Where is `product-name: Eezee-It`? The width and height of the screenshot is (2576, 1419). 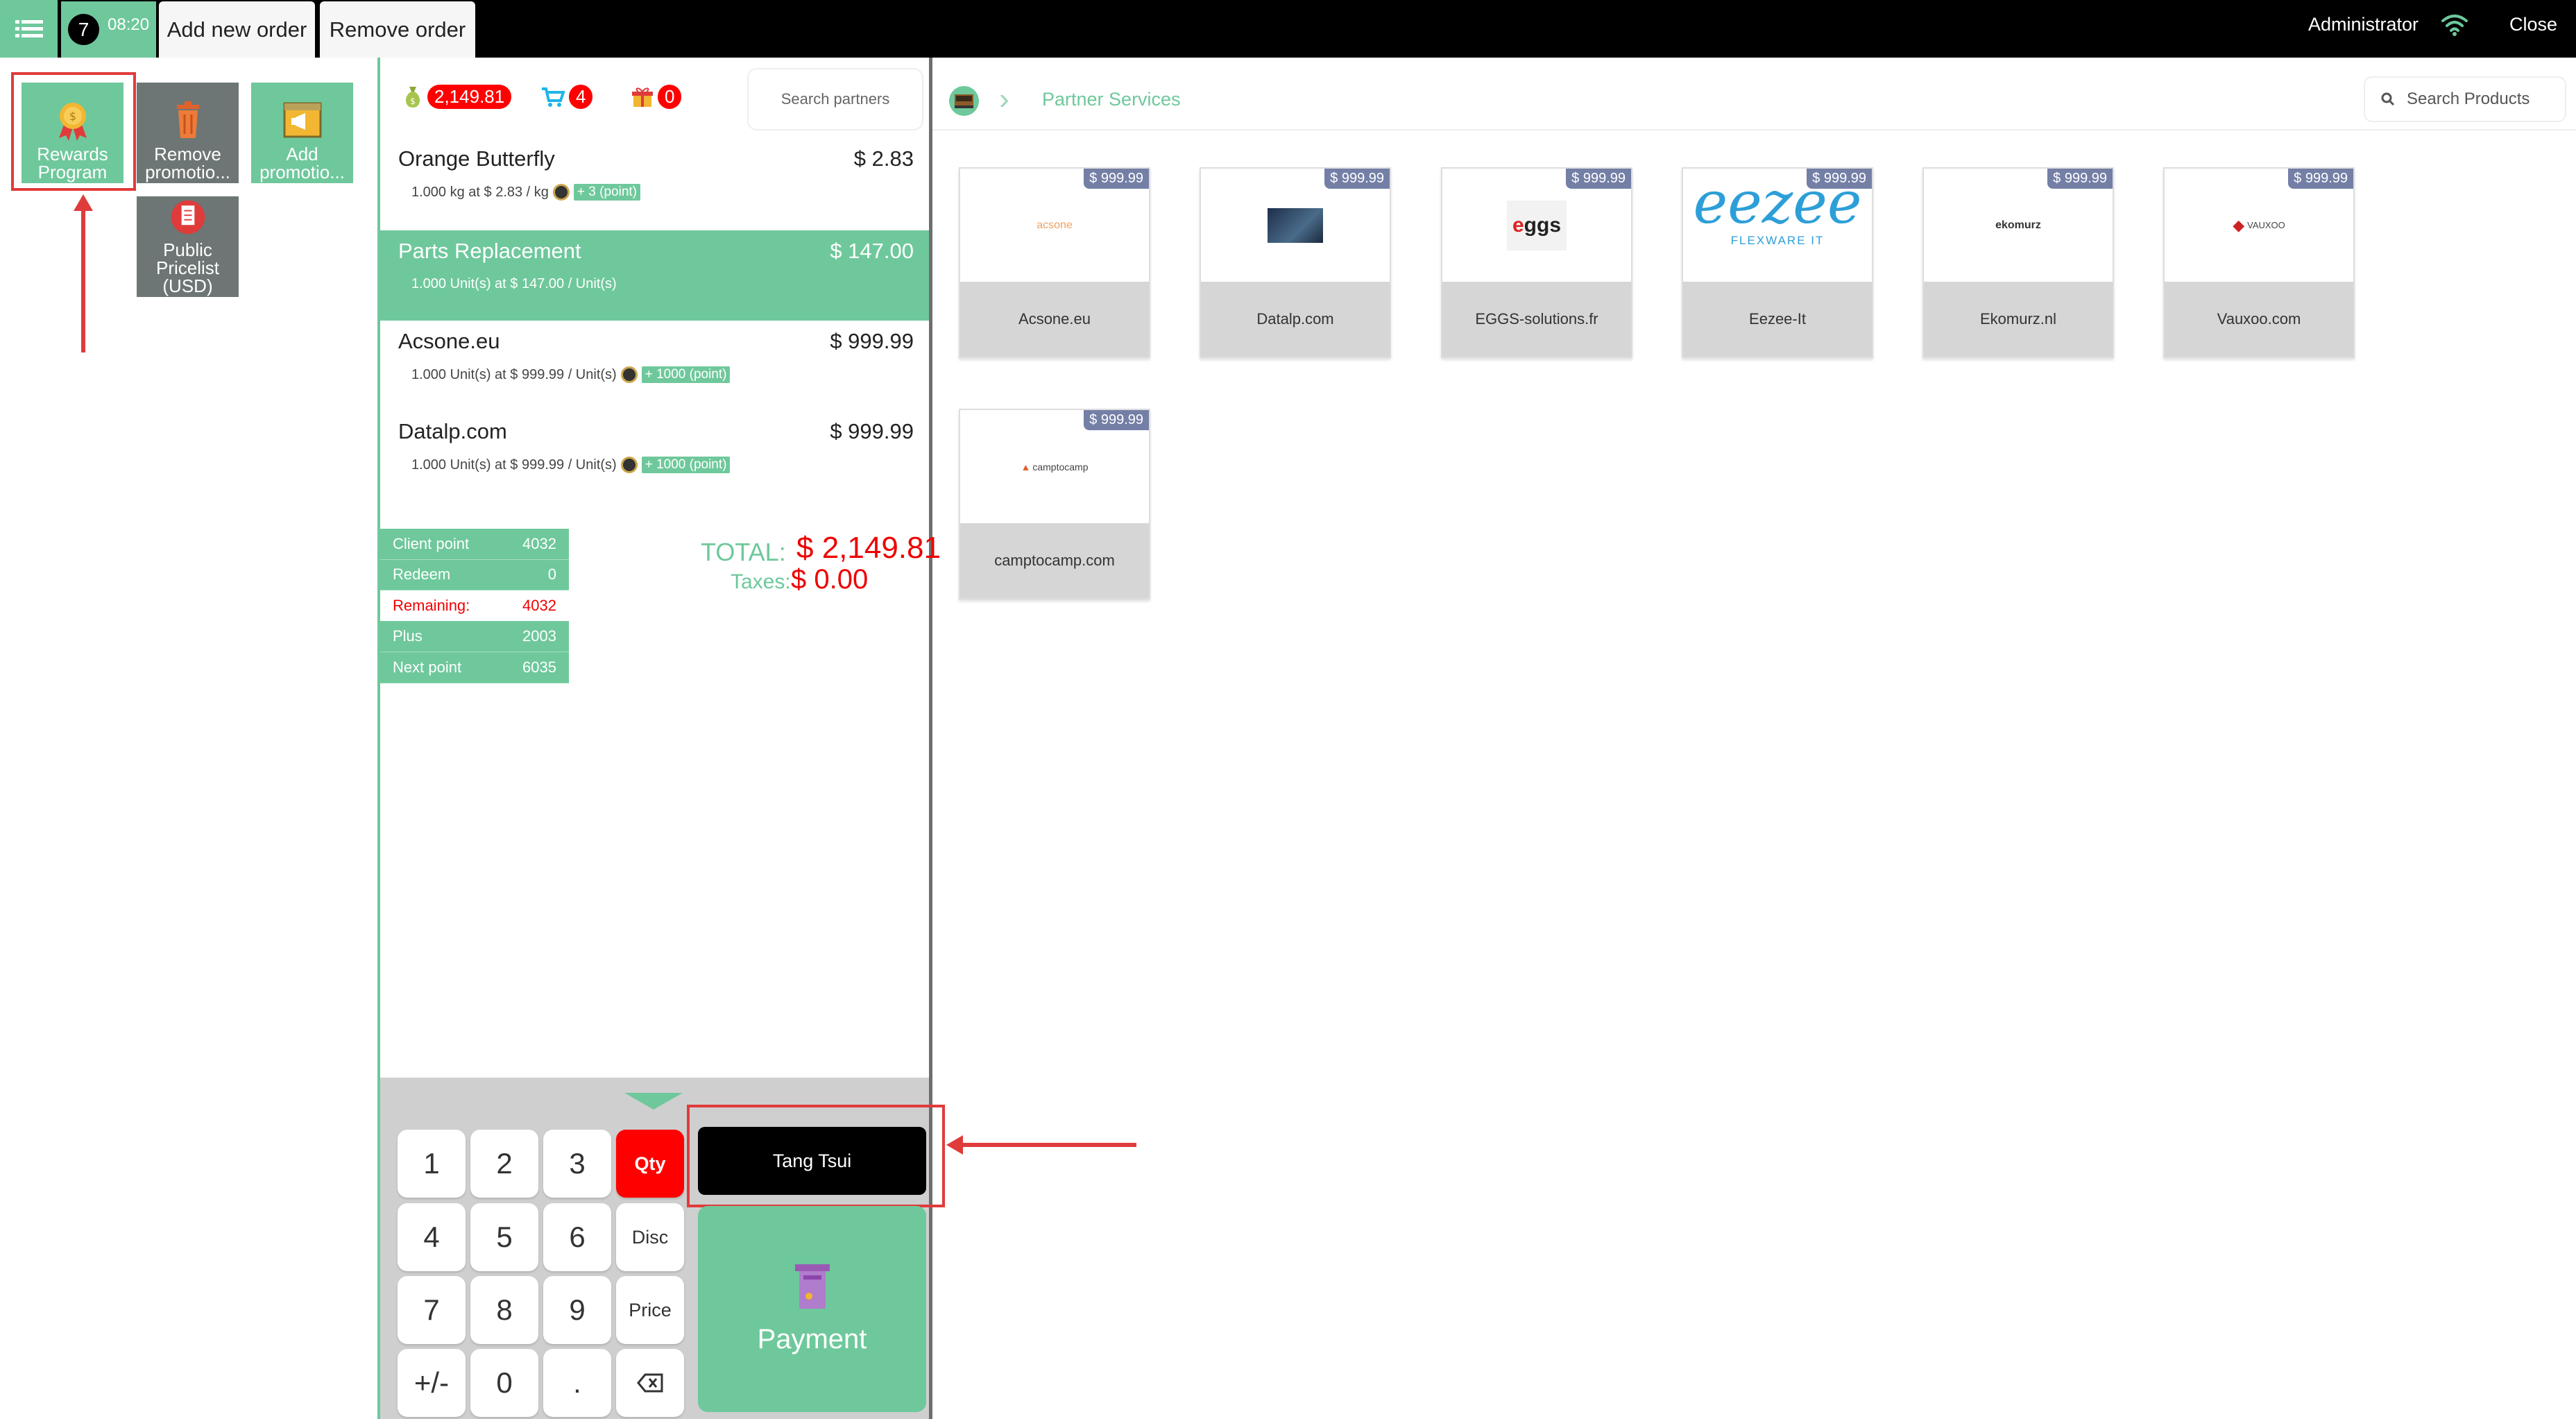 product-name: Eezee-It is located at coordinates (1777, 319).